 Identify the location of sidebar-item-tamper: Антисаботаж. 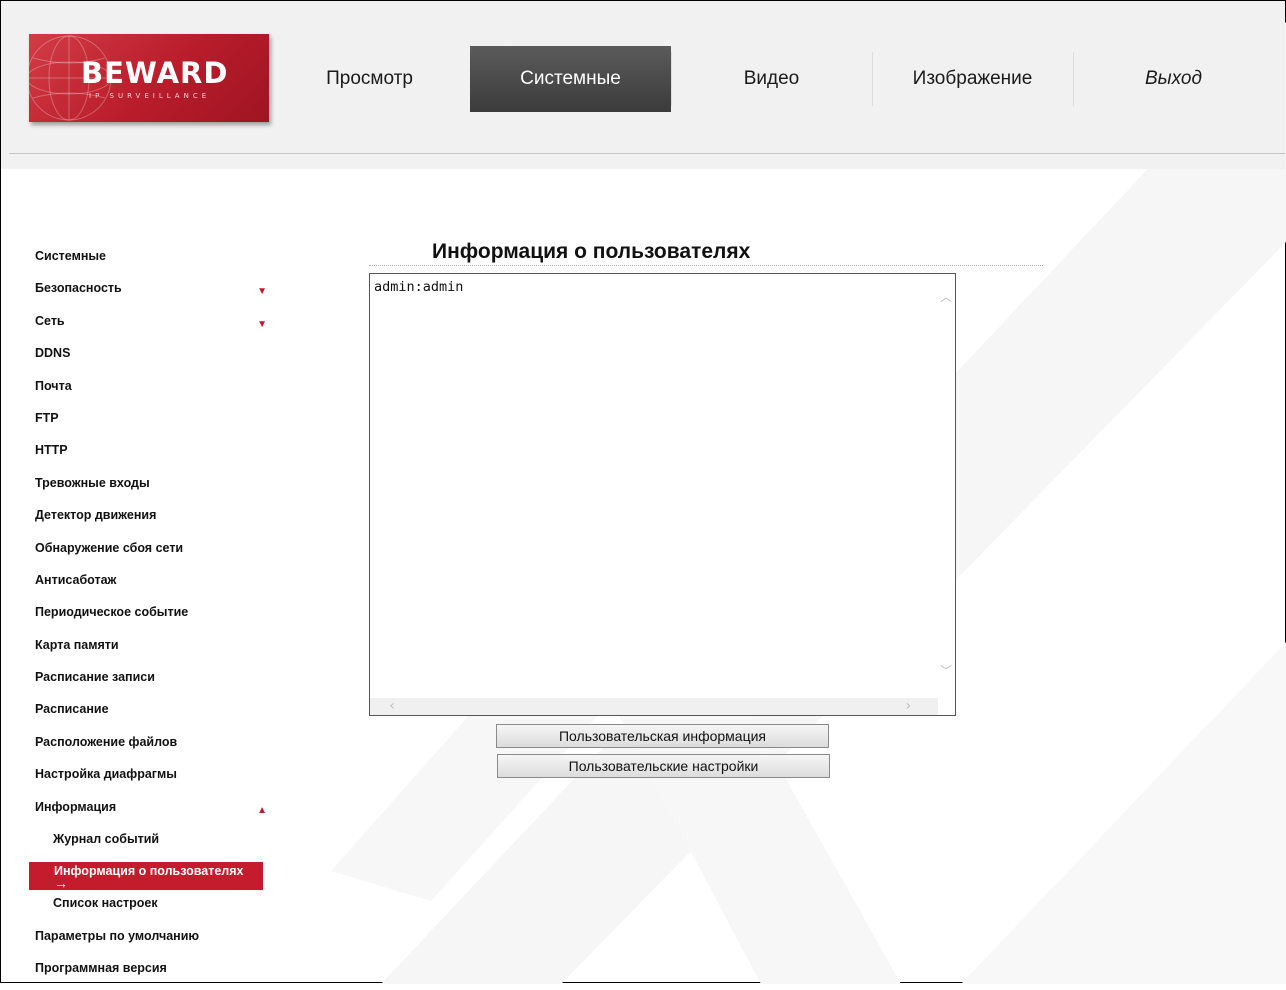
(155, 585).